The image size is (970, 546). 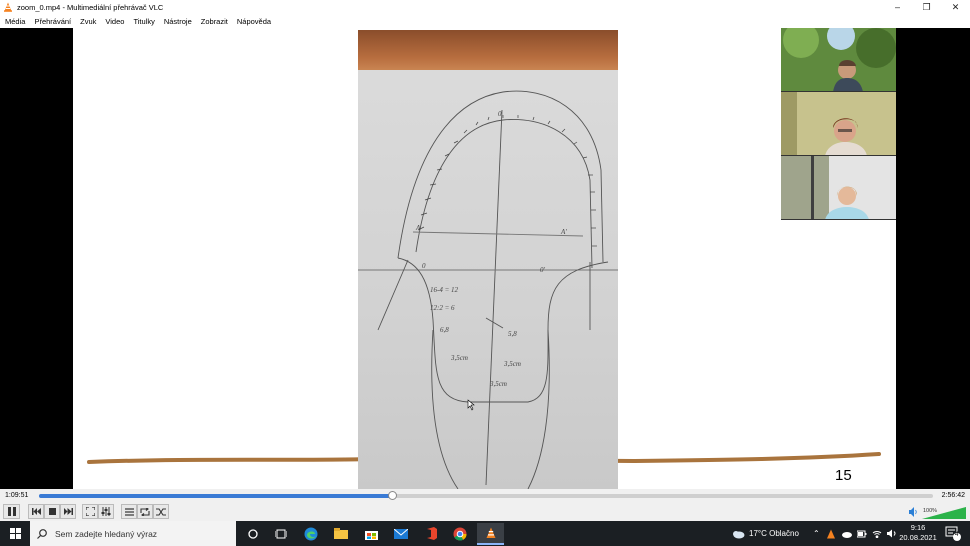 I want to click on clock: 9:16 20.08.2021, so click(x=918, y=533).